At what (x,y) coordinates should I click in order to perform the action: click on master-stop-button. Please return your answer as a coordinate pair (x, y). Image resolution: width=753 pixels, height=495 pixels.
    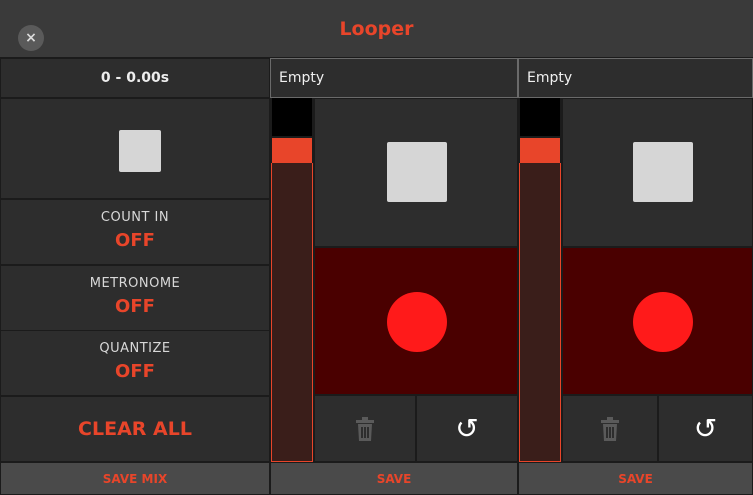
    Looking at the image, I should click on (135, 148).